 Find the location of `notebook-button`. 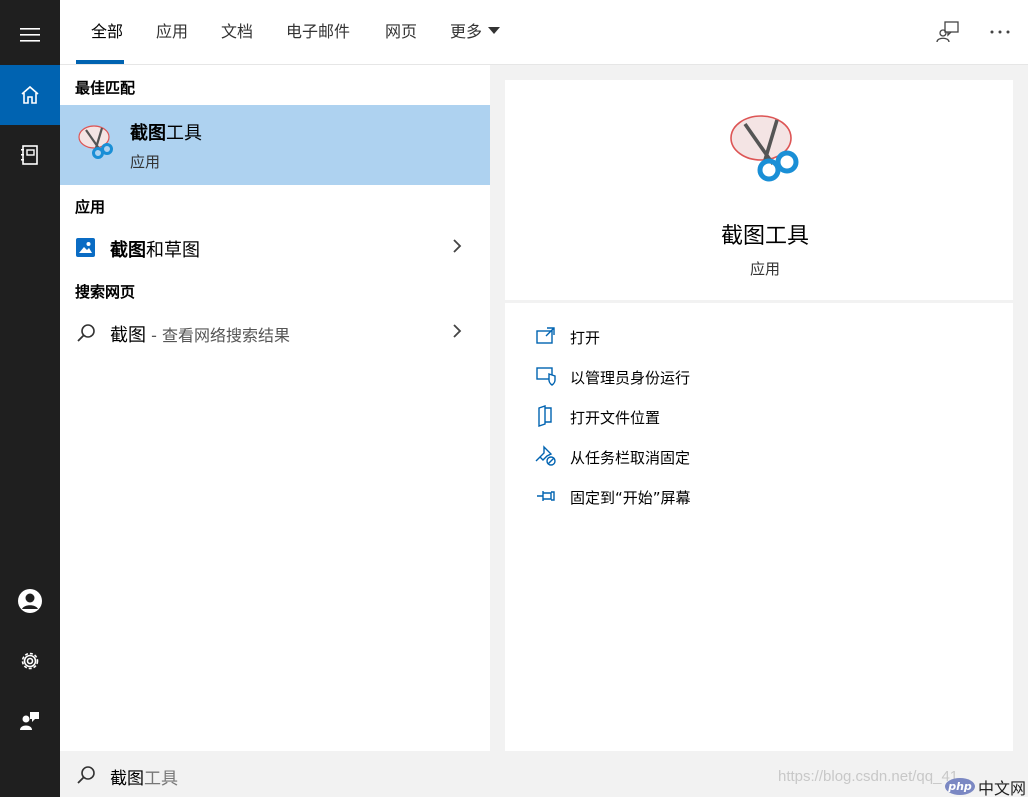

notebook-button is located at coordinates (30, 155).